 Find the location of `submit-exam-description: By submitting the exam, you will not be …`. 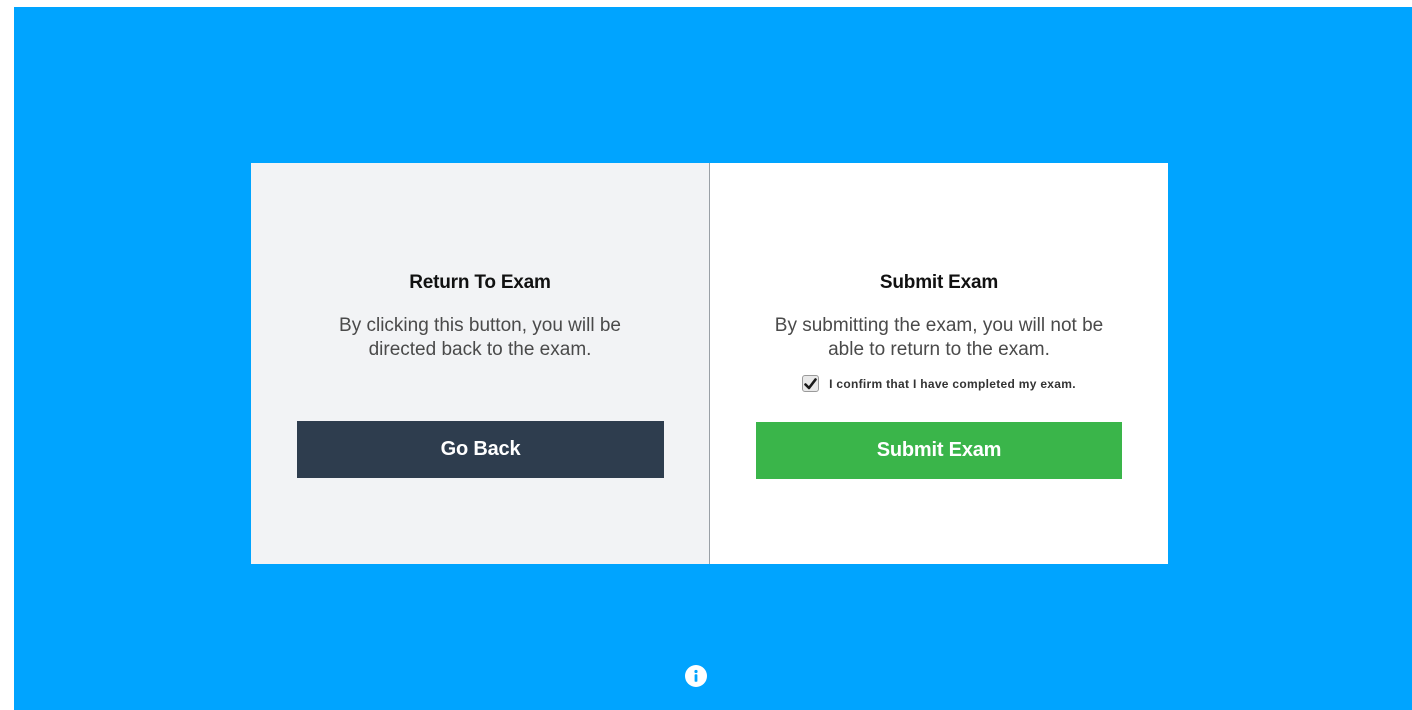

submit-exam-description: By submitting the exam, you will not be … is located at coordinates (939, 337).